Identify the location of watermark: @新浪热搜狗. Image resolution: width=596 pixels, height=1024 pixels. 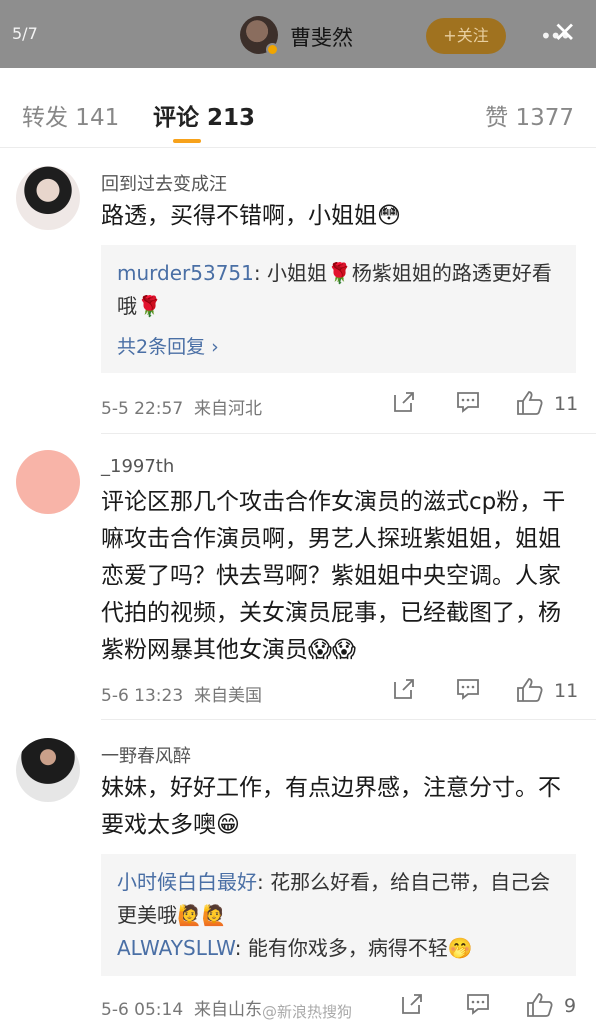
(307, 1012).